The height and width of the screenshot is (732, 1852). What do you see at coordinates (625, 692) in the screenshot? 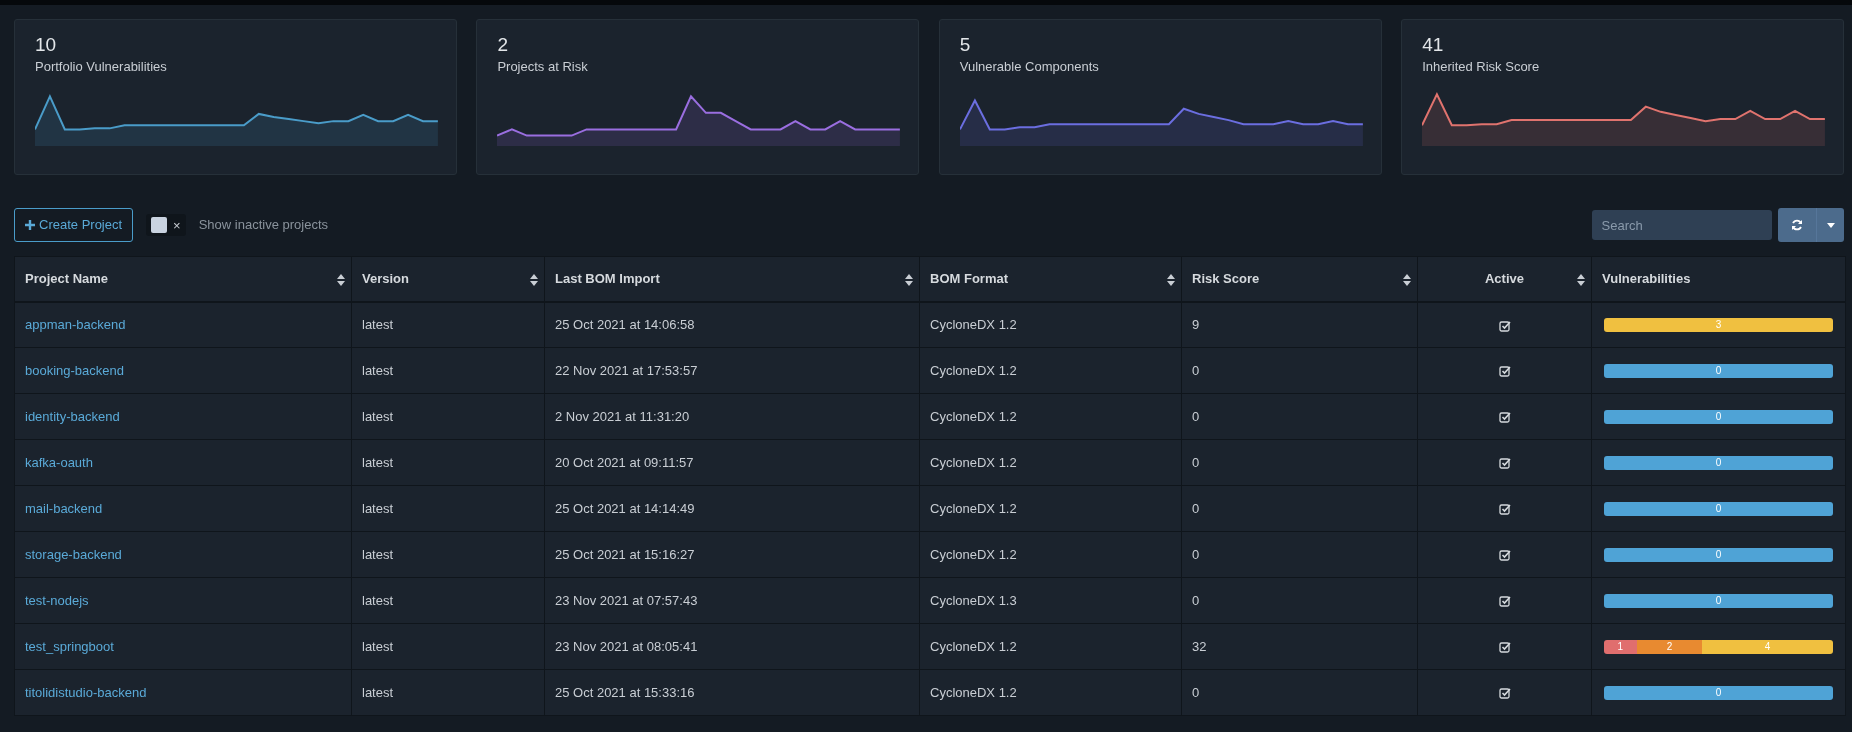
I see `import-date: 25 Oct 2021 at 15:33:16` at bounding box center [625, 692].